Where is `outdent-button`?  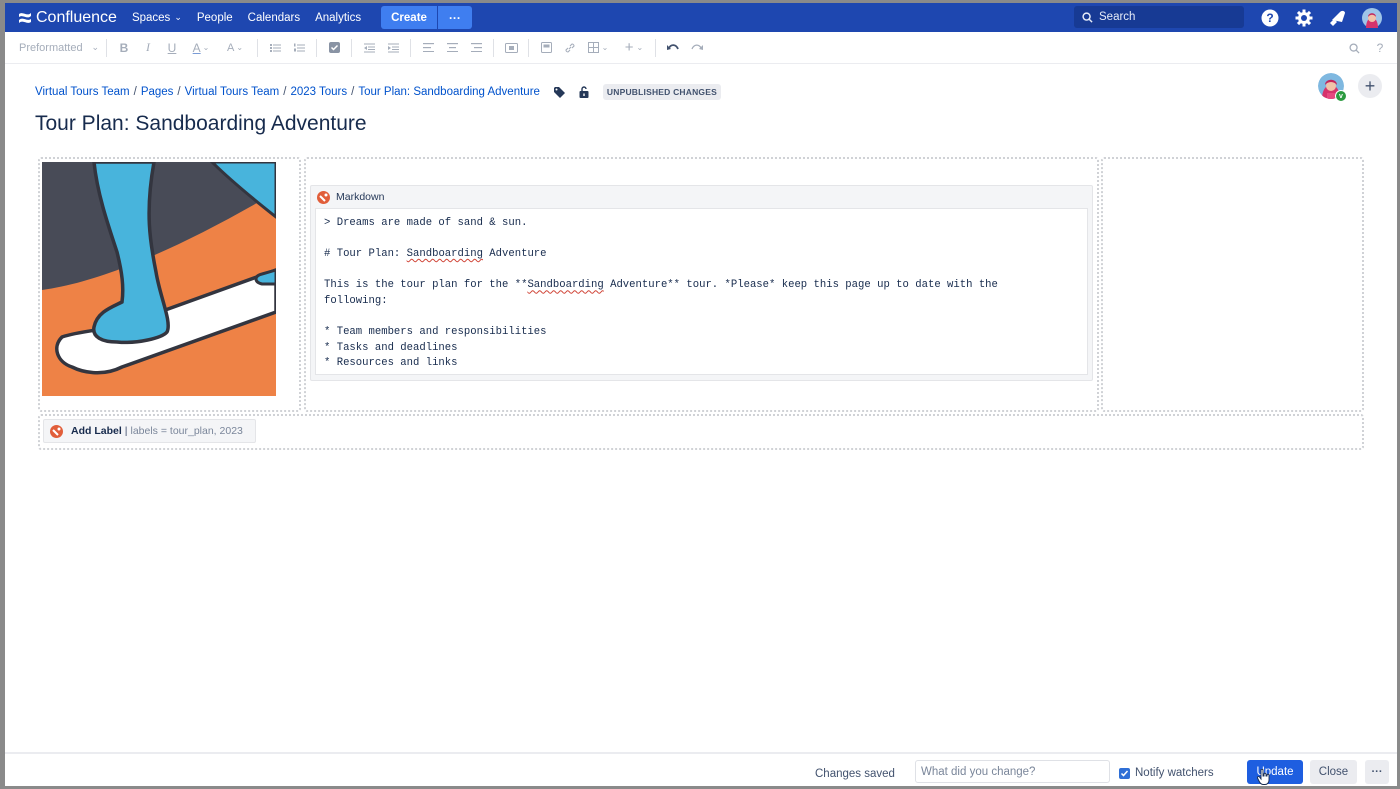 outdent-button is located at coordinates (369, 48).